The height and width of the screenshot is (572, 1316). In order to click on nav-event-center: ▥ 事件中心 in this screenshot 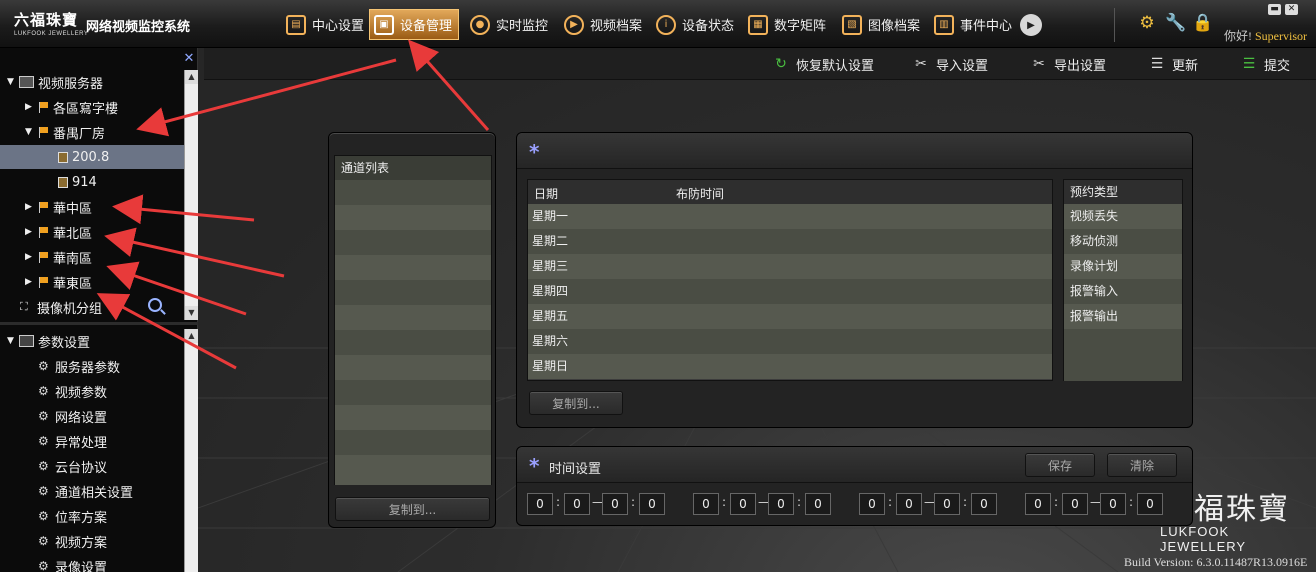, I will do `click(974, 24)`.